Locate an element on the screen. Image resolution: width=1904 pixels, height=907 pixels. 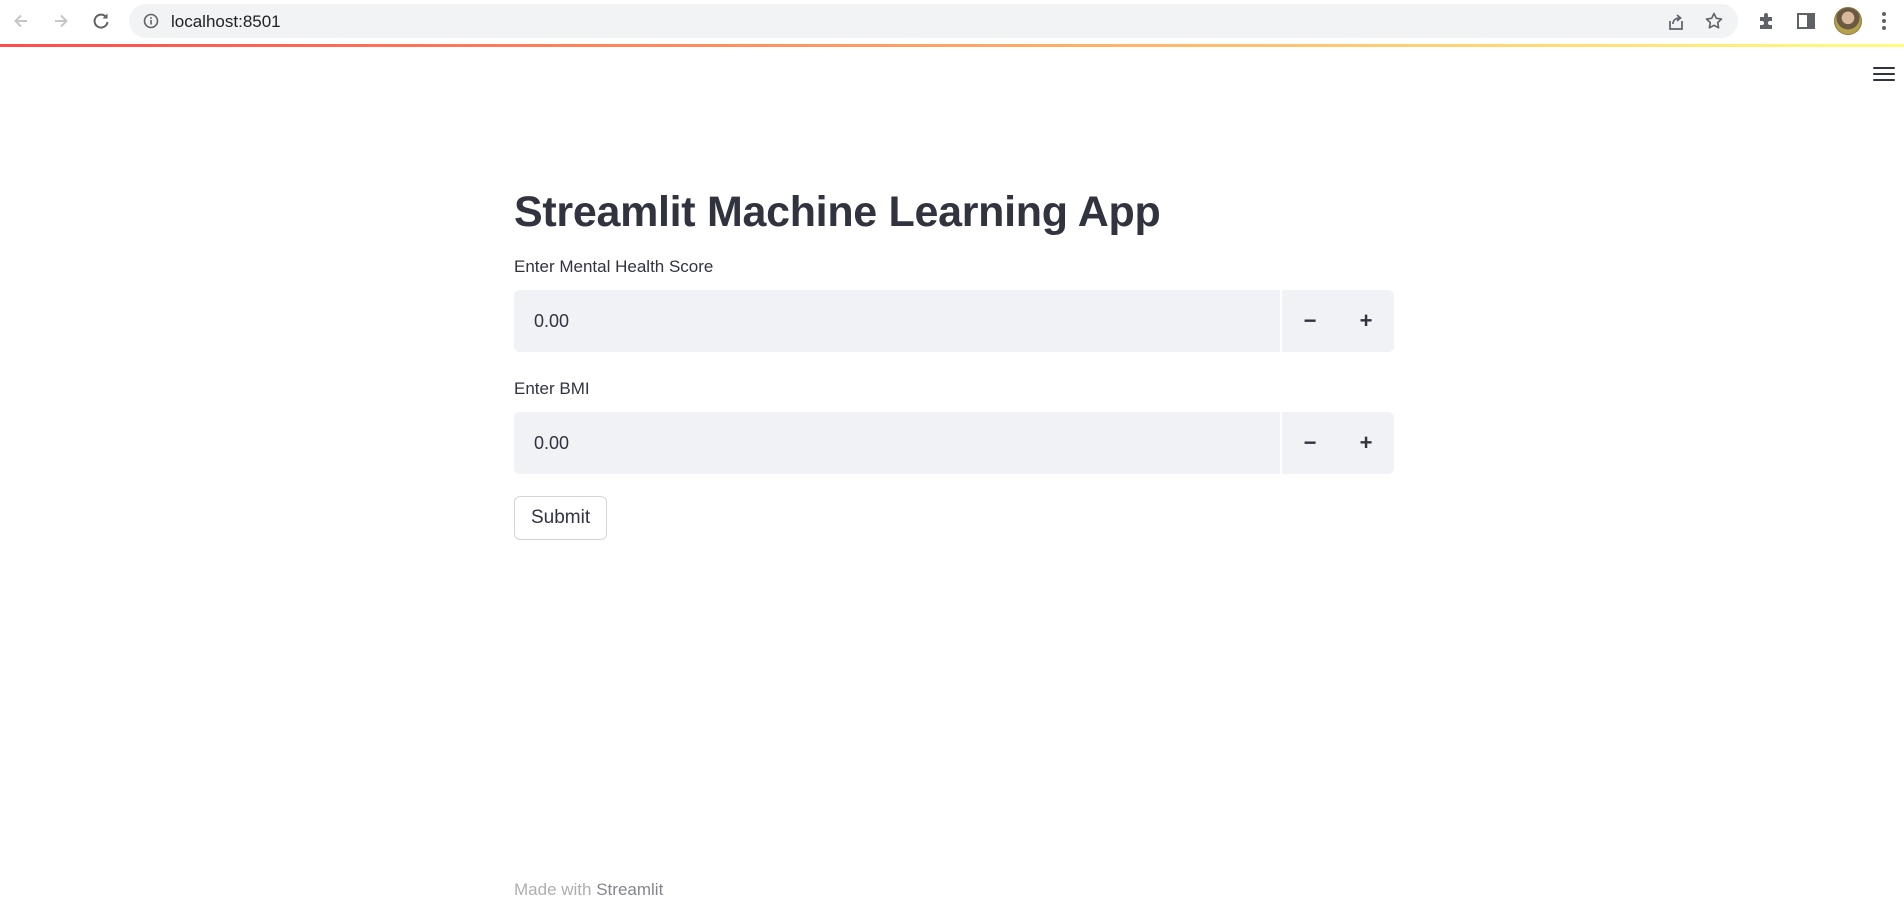
browser-toolbar: localhost:8501 is located at coordinates (952, 22).